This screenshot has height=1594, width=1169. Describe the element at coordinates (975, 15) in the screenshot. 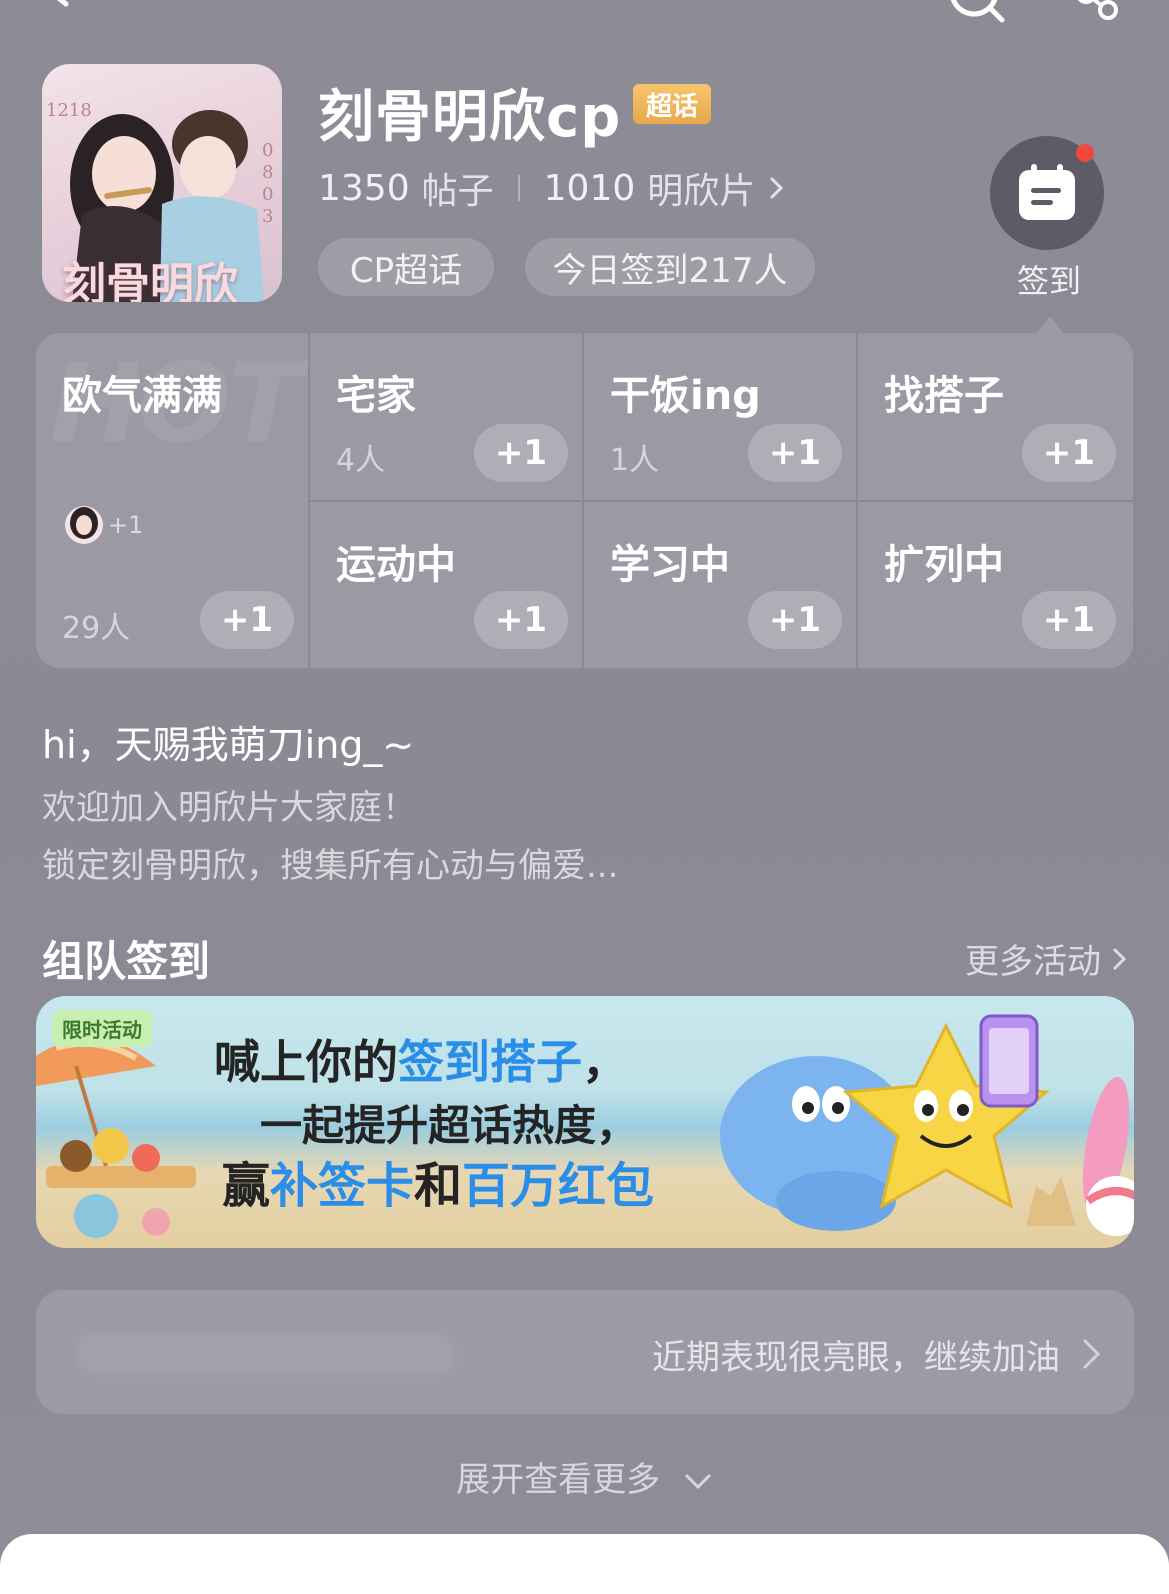

I see `search-icon` at that location.